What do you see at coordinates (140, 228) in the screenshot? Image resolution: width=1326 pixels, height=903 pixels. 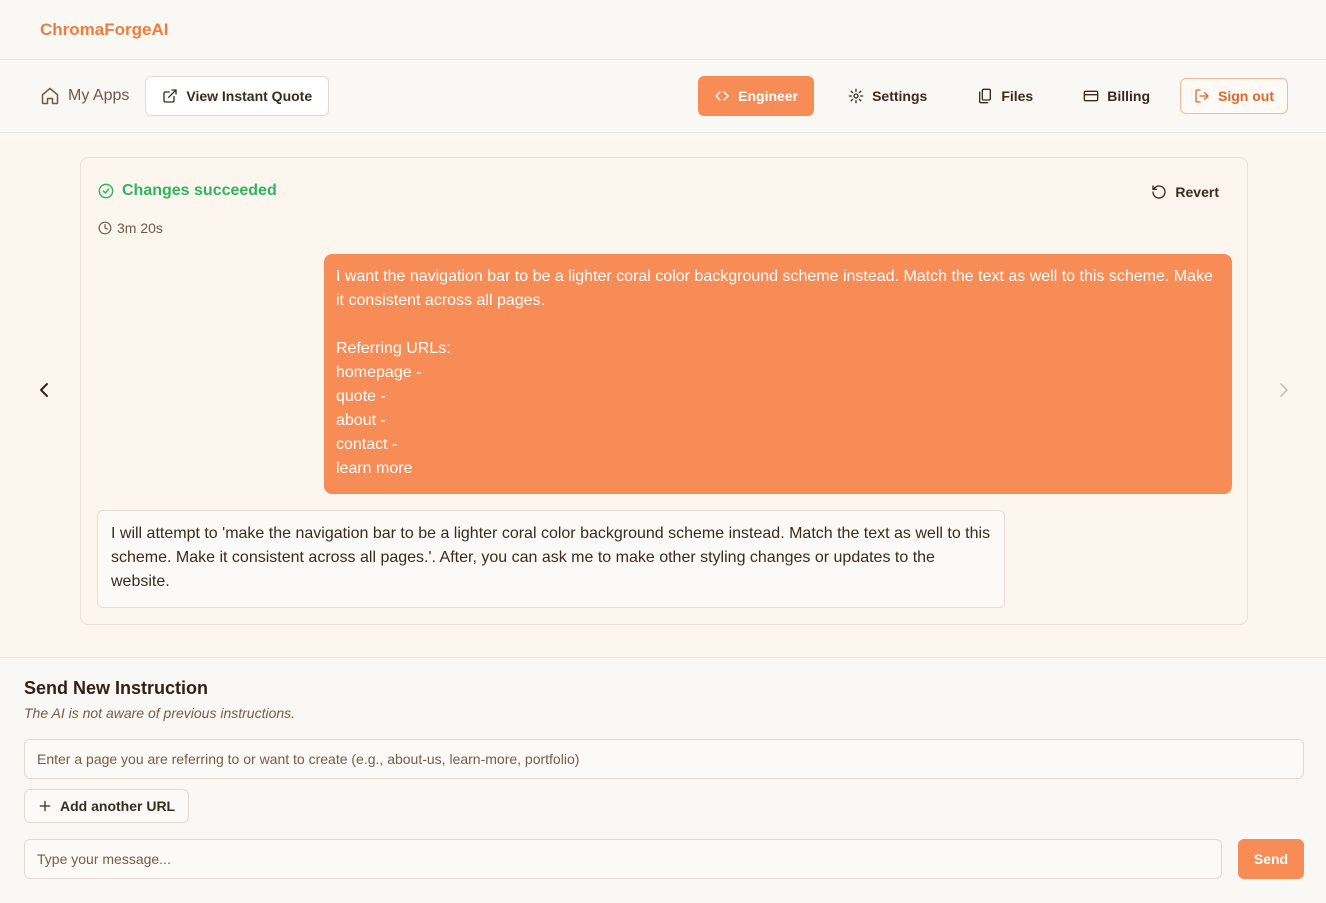 I see `duration-text: 3m 20s` at bounding box center [140, 228].